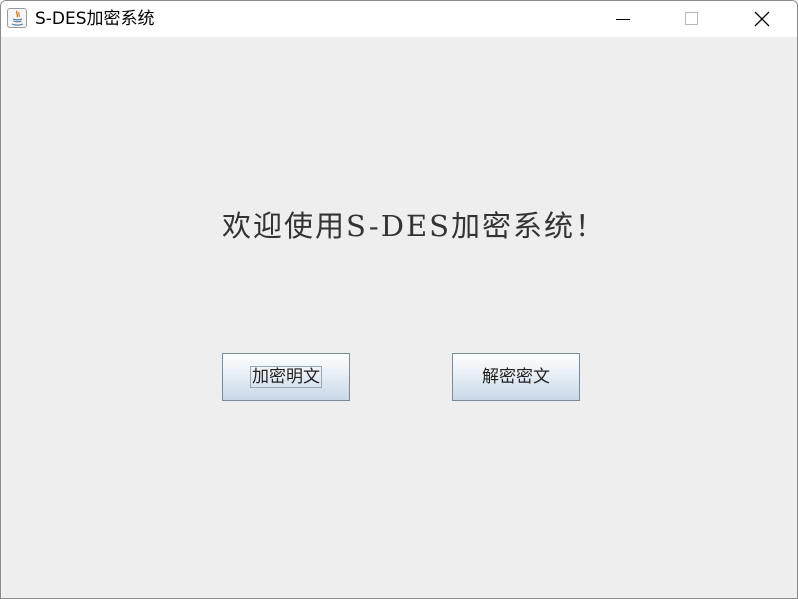  I want to click on encrypt-plaintext-button: 加密明文, so click(286, 377).